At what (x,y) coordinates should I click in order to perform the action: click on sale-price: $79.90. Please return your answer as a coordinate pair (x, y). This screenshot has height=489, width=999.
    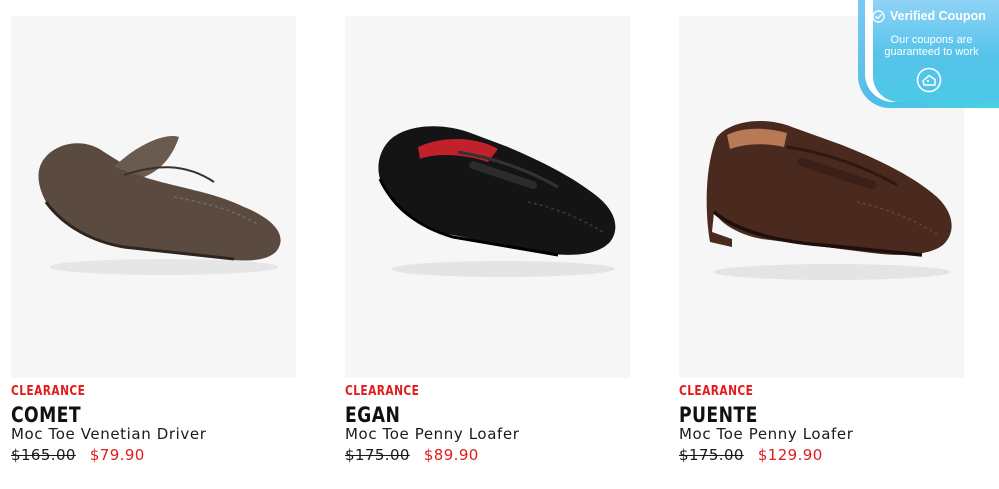
    Looking at the image, I should click on (117, 455).